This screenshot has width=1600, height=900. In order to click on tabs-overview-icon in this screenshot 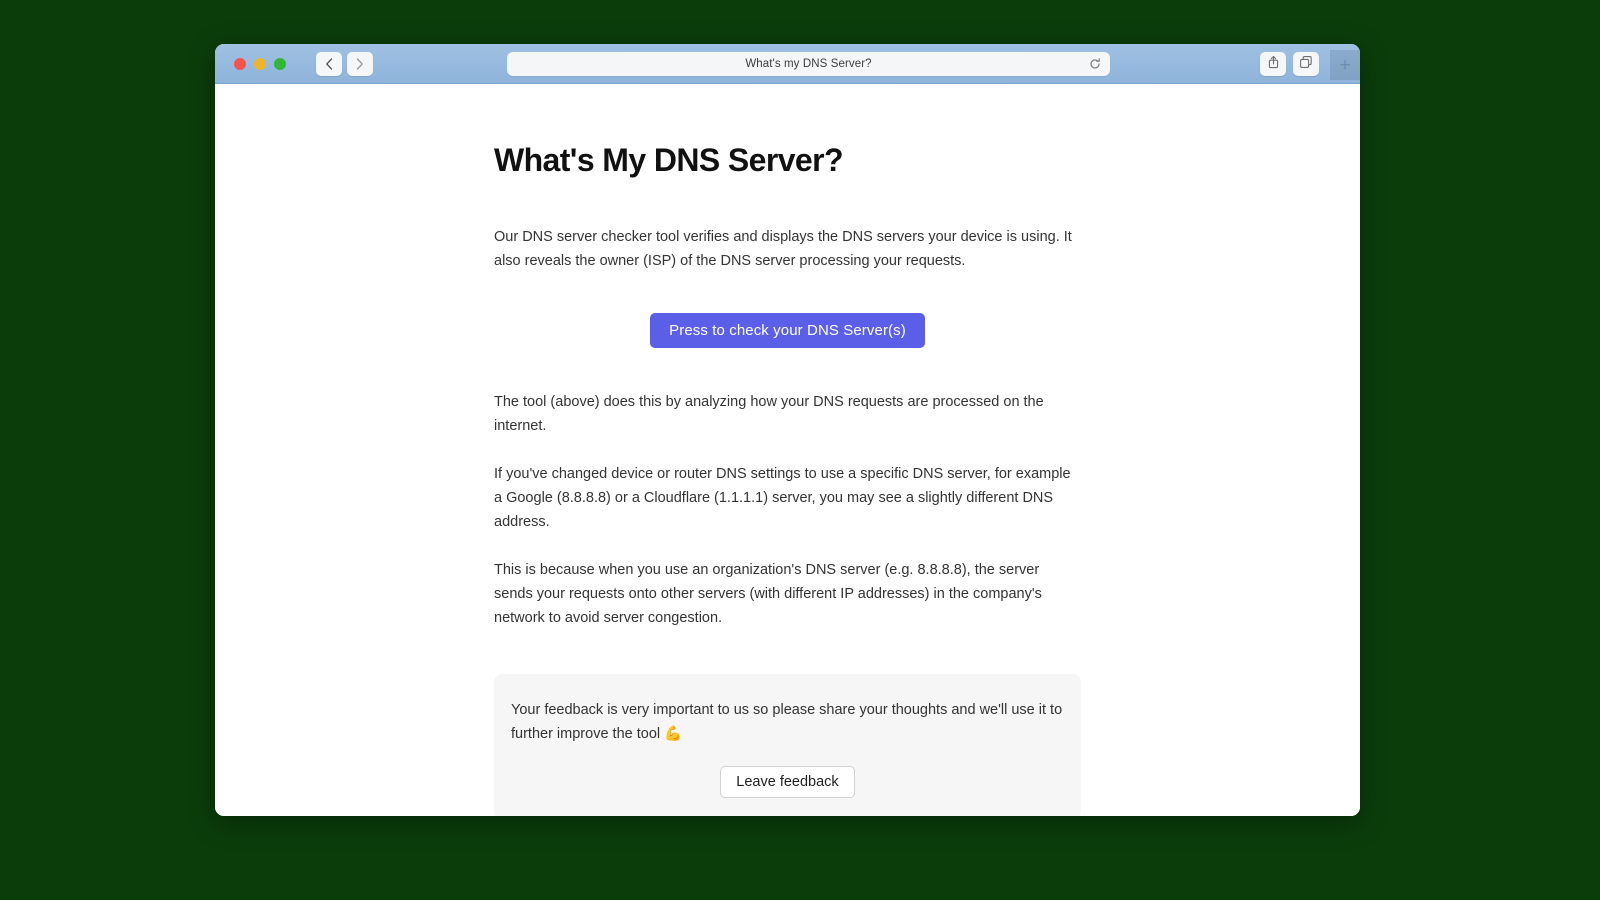, I will do `click(1306, 64)`.